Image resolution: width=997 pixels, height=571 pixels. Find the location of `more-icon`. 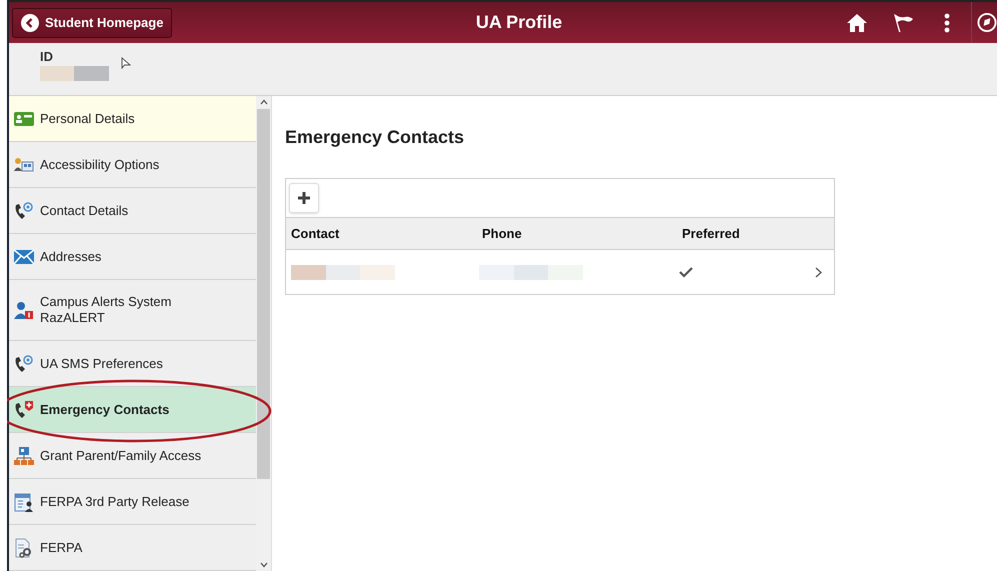

more-icon is located at coordinates (947, 22).